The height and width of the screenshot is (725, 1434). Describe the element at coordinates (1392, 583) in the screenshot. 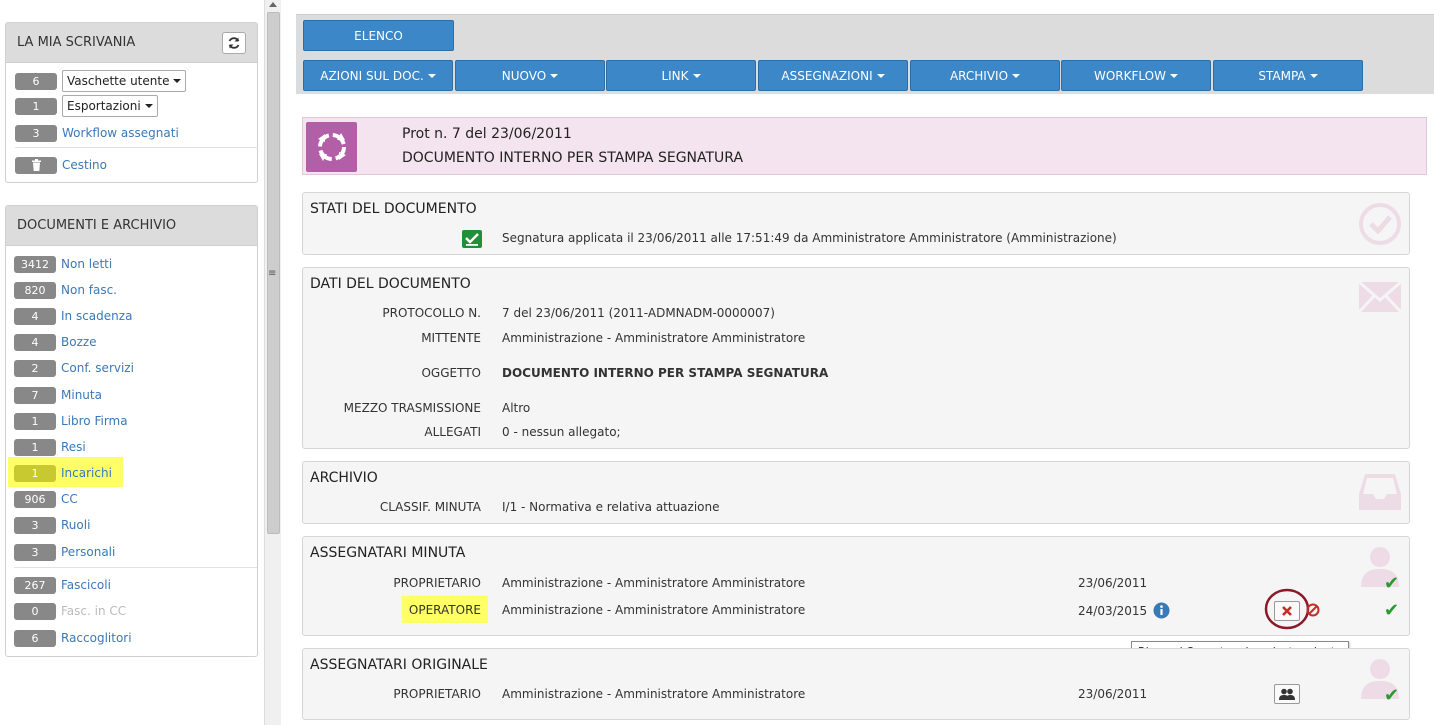

I see `check-icon: ✔` at that location.